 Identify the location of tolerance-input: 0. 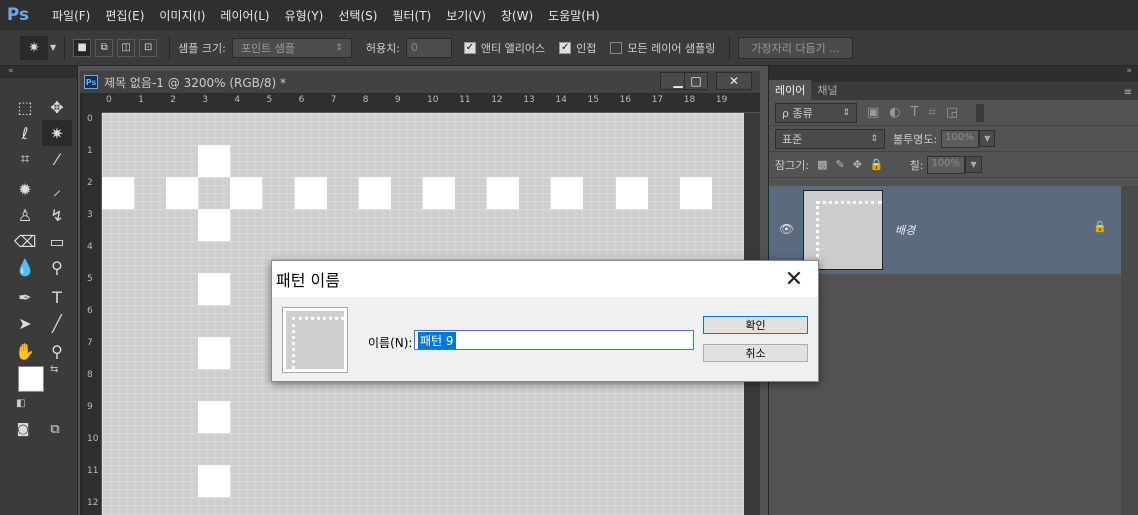
(428, 47).